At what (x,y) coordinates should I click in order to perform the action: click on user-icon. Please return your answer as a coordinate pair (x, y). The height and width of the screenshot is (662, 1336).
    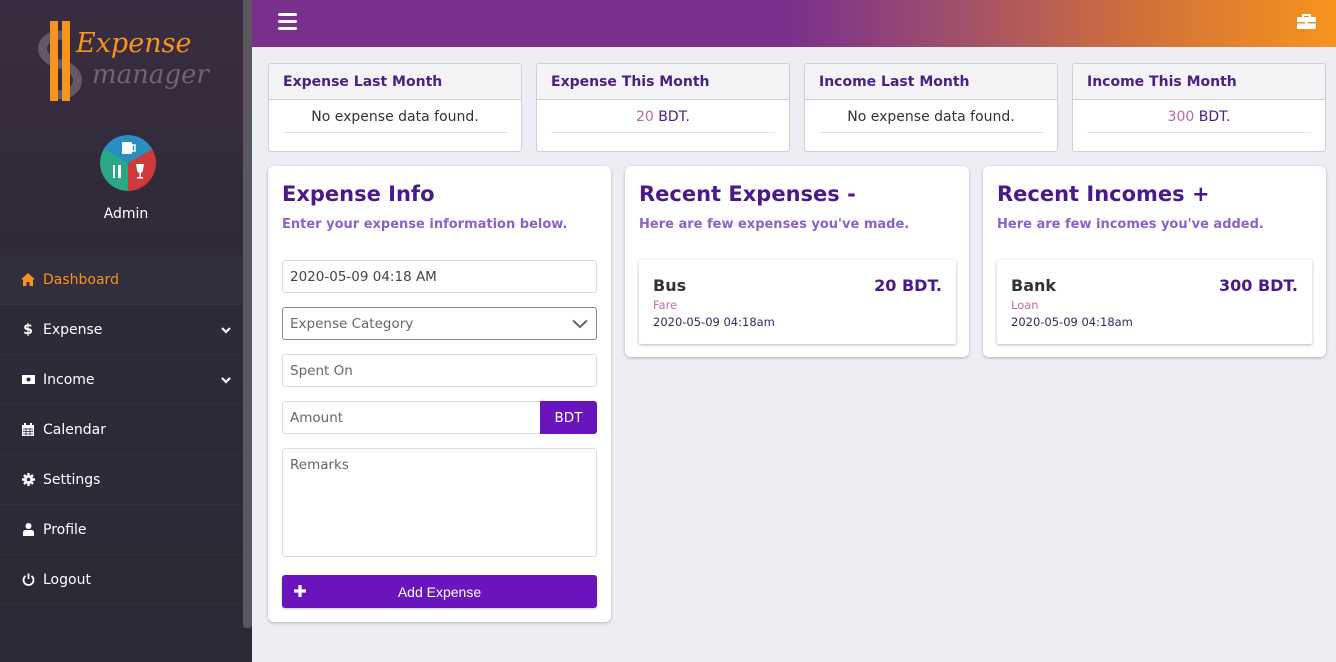
    Looking at the image, I should click on (28, 530).